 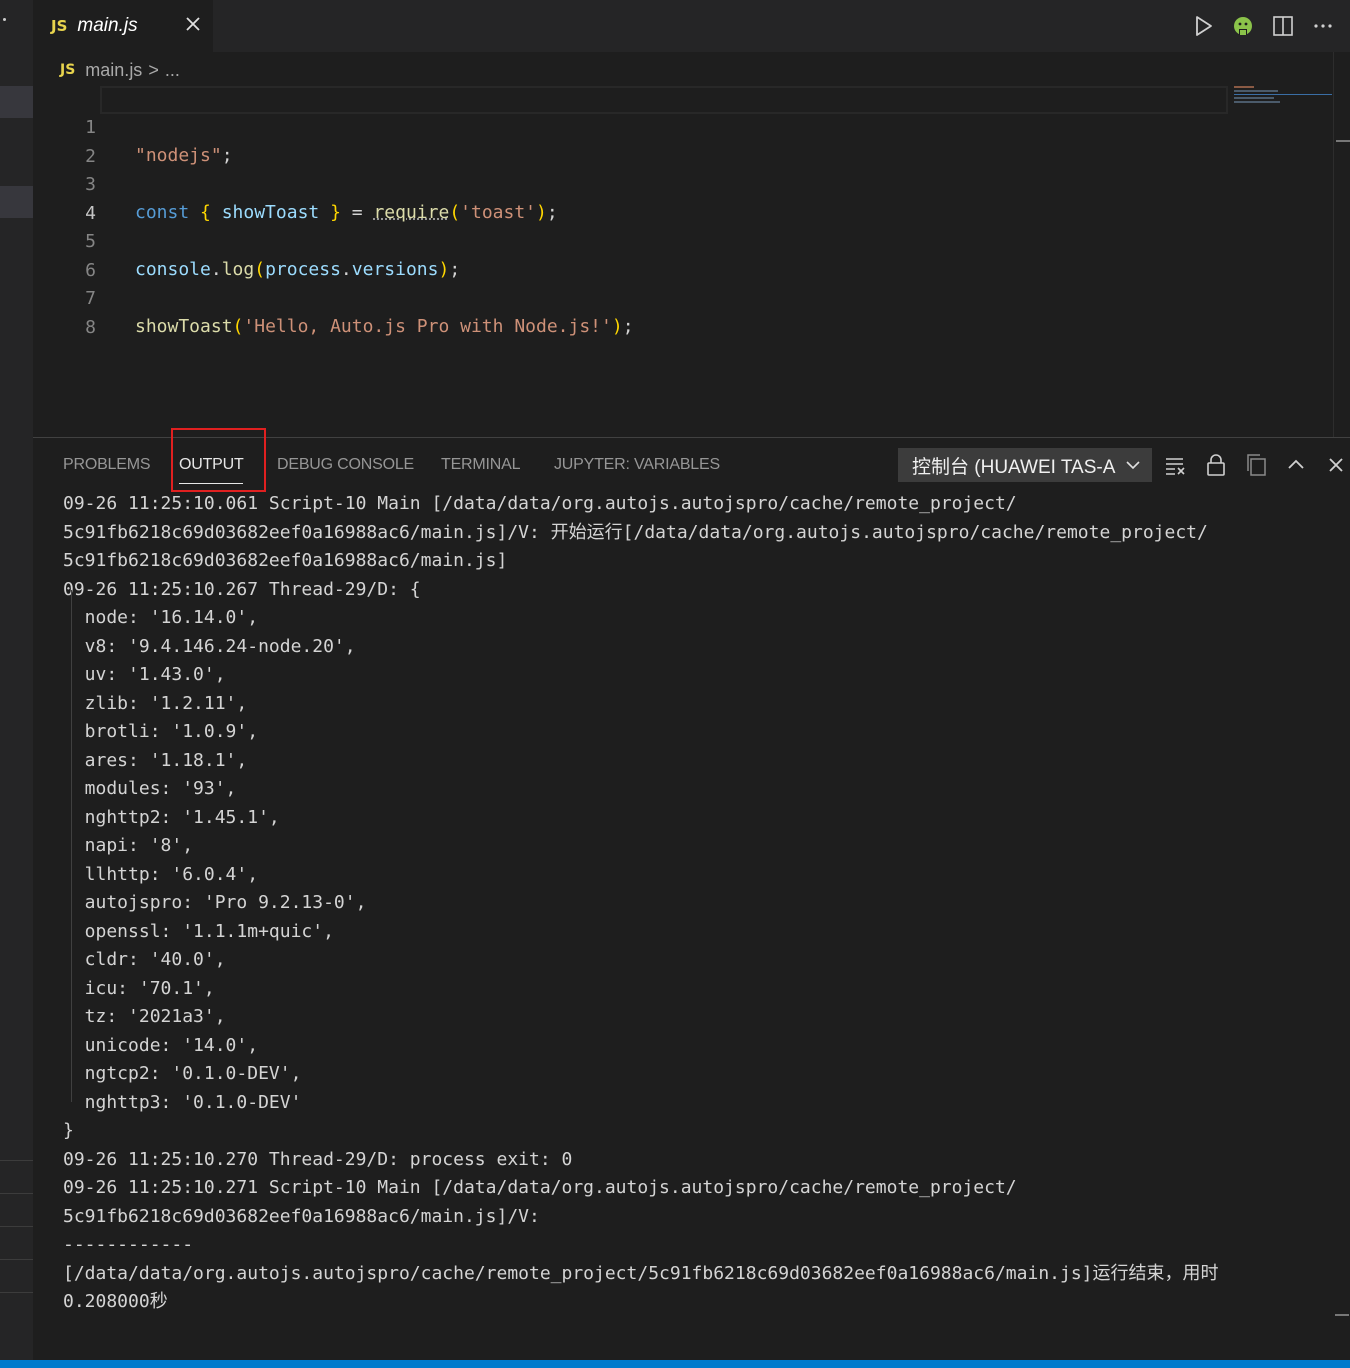 I want to click on line-number: 8, so click(x=90, y=327).